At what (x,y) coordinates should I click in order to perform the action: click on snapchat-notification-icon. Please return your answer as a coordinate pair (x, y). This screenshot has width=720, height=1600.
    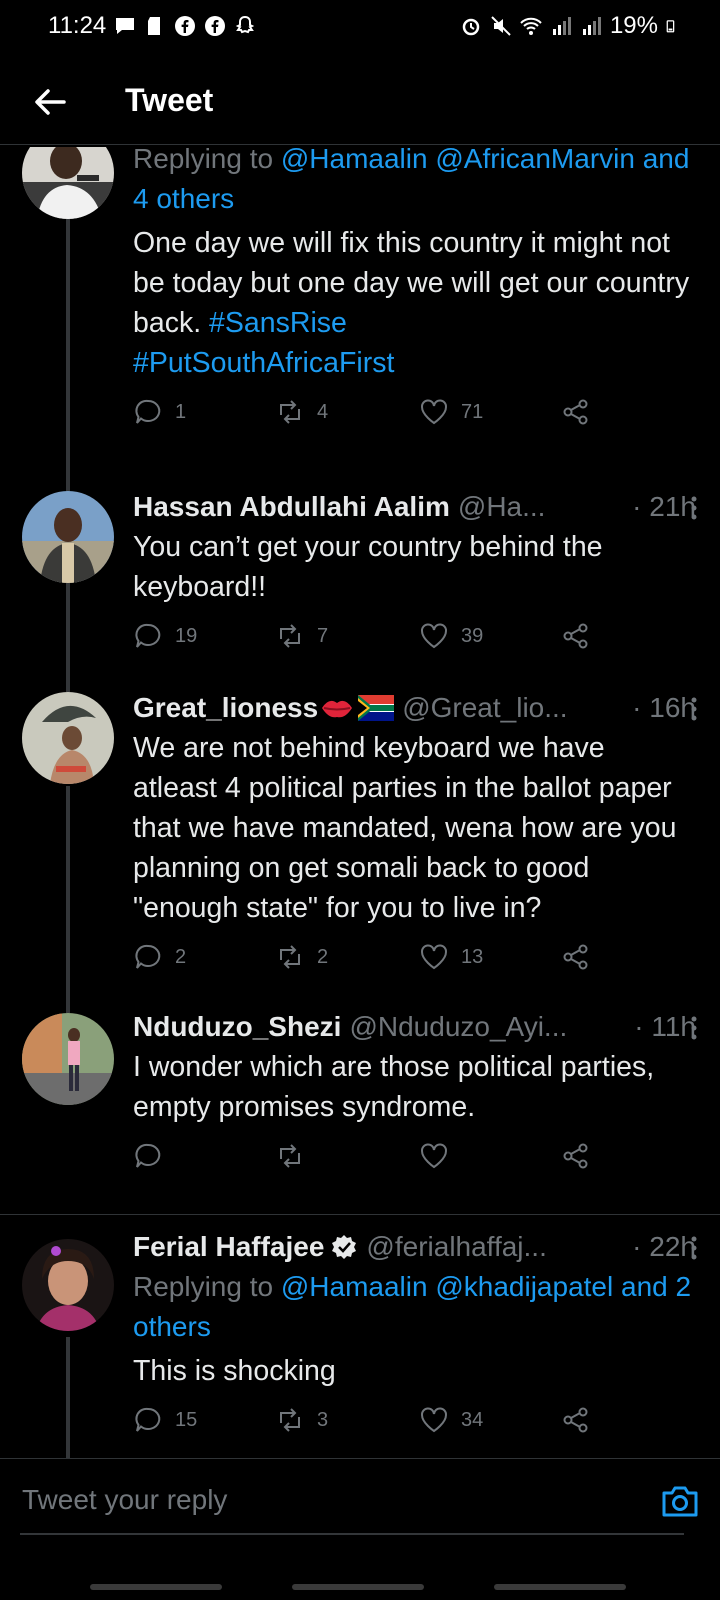
    Looking at the image, I should click on (245, 24).